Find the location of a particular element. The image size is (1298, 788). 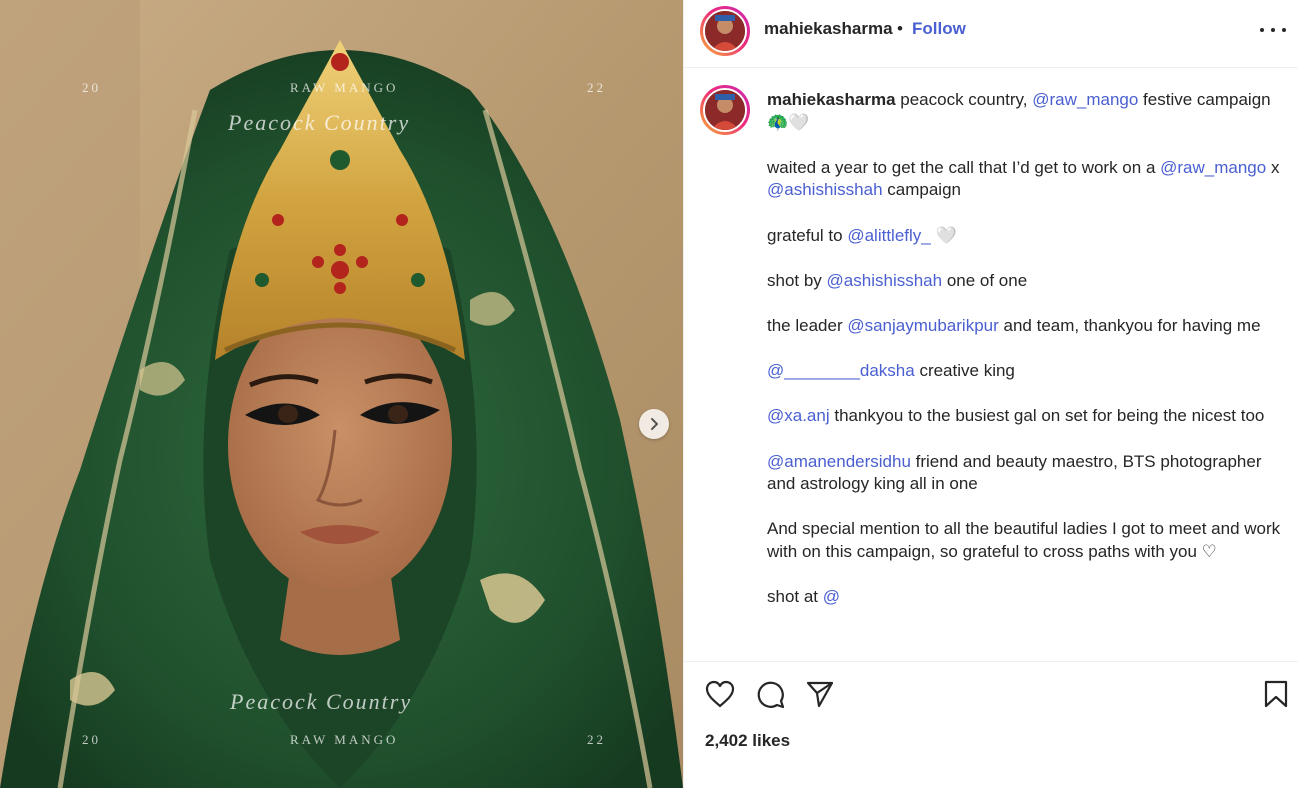

caption-line: @________daksha creative king is located at coordinates (891, 371).